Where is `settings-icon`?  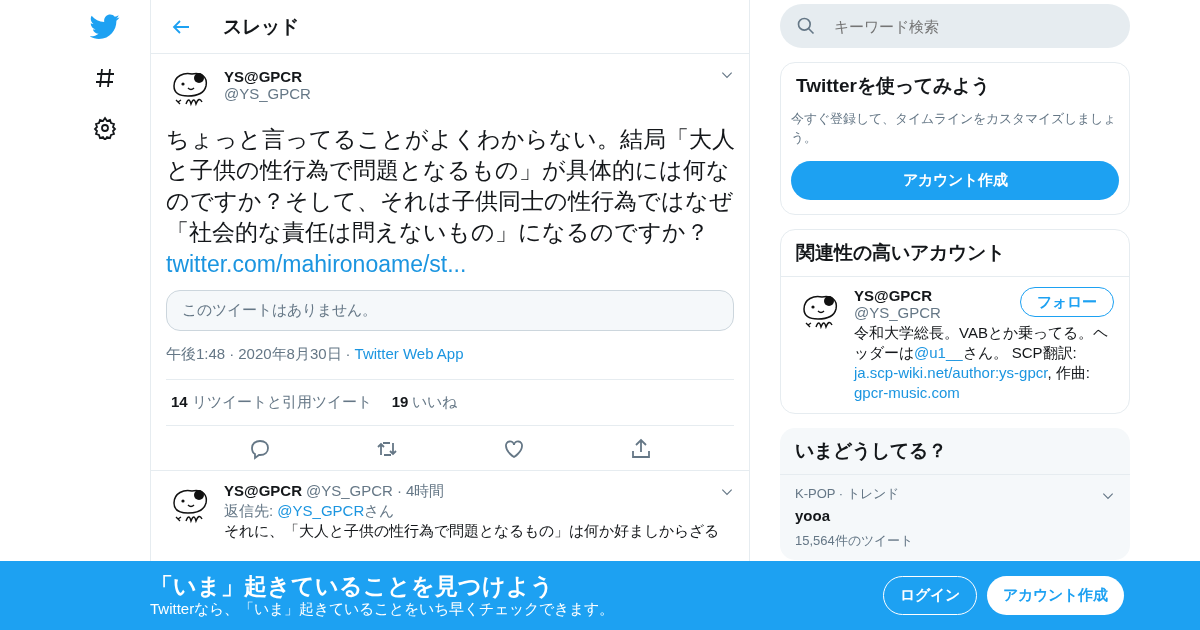
settings-icon is located at coordinates (105, 128).